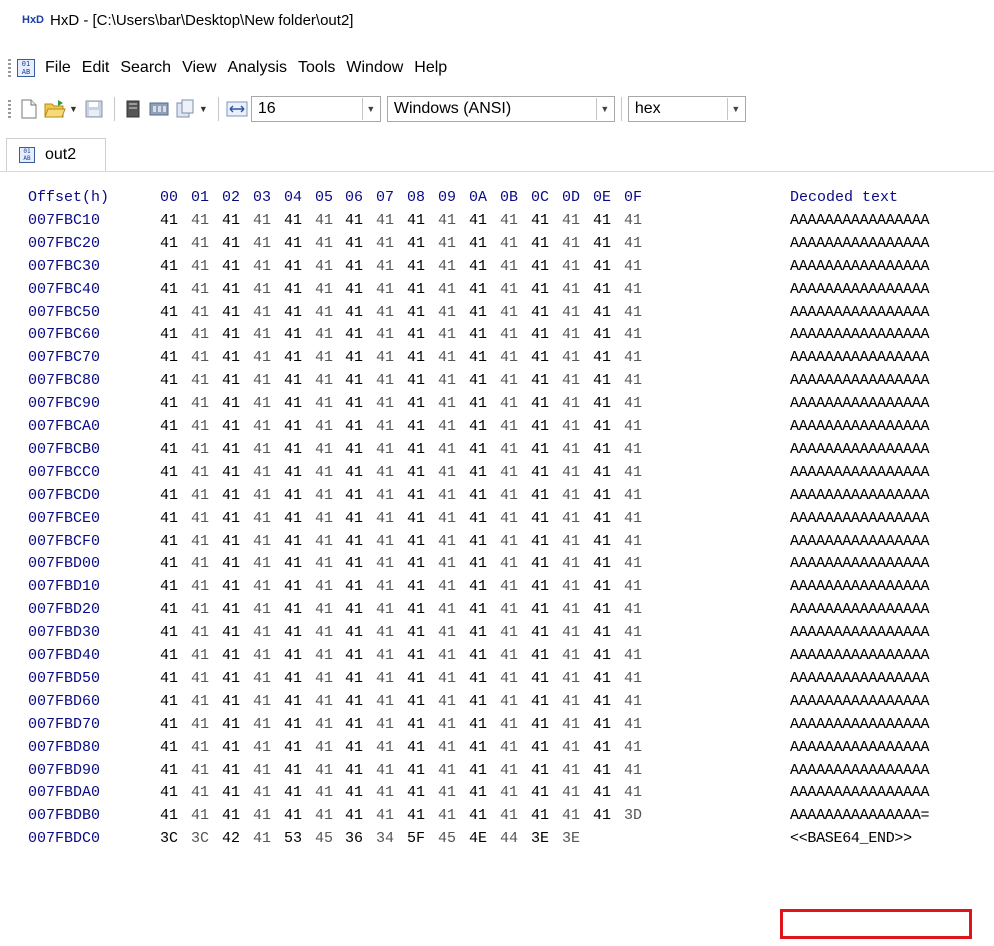  Describe the element at coordinates (354, 838) in the screenshot. I see `byte-cell: 36` at that location.